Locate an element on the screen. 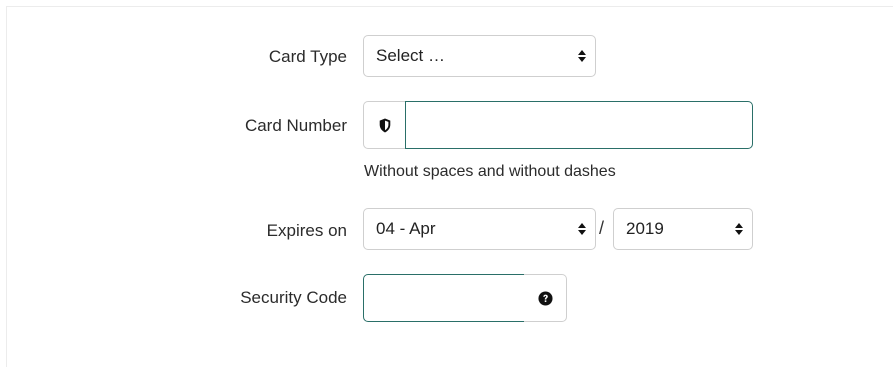  card-type-label: Card Type is located at coordinates (307, 56).